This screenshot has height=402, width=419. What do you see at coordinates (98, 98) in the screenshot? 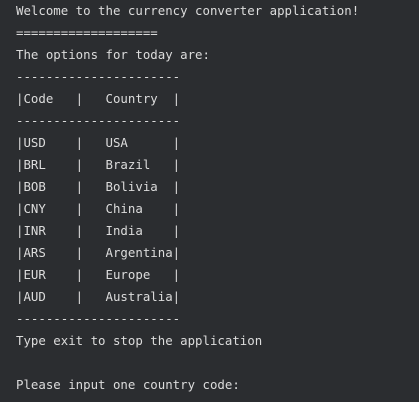
I see `table-header-row: |Code | Country |` at bounding box center [98, 98].